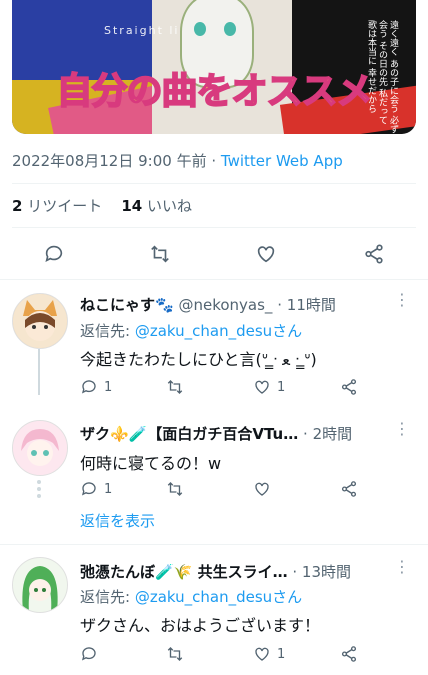 This screenshot has height=675, width=428. I want to click on reply-header: 弛憑たんぼ🧪🌾 共生スライ… · 13時間, so click(215, 571).